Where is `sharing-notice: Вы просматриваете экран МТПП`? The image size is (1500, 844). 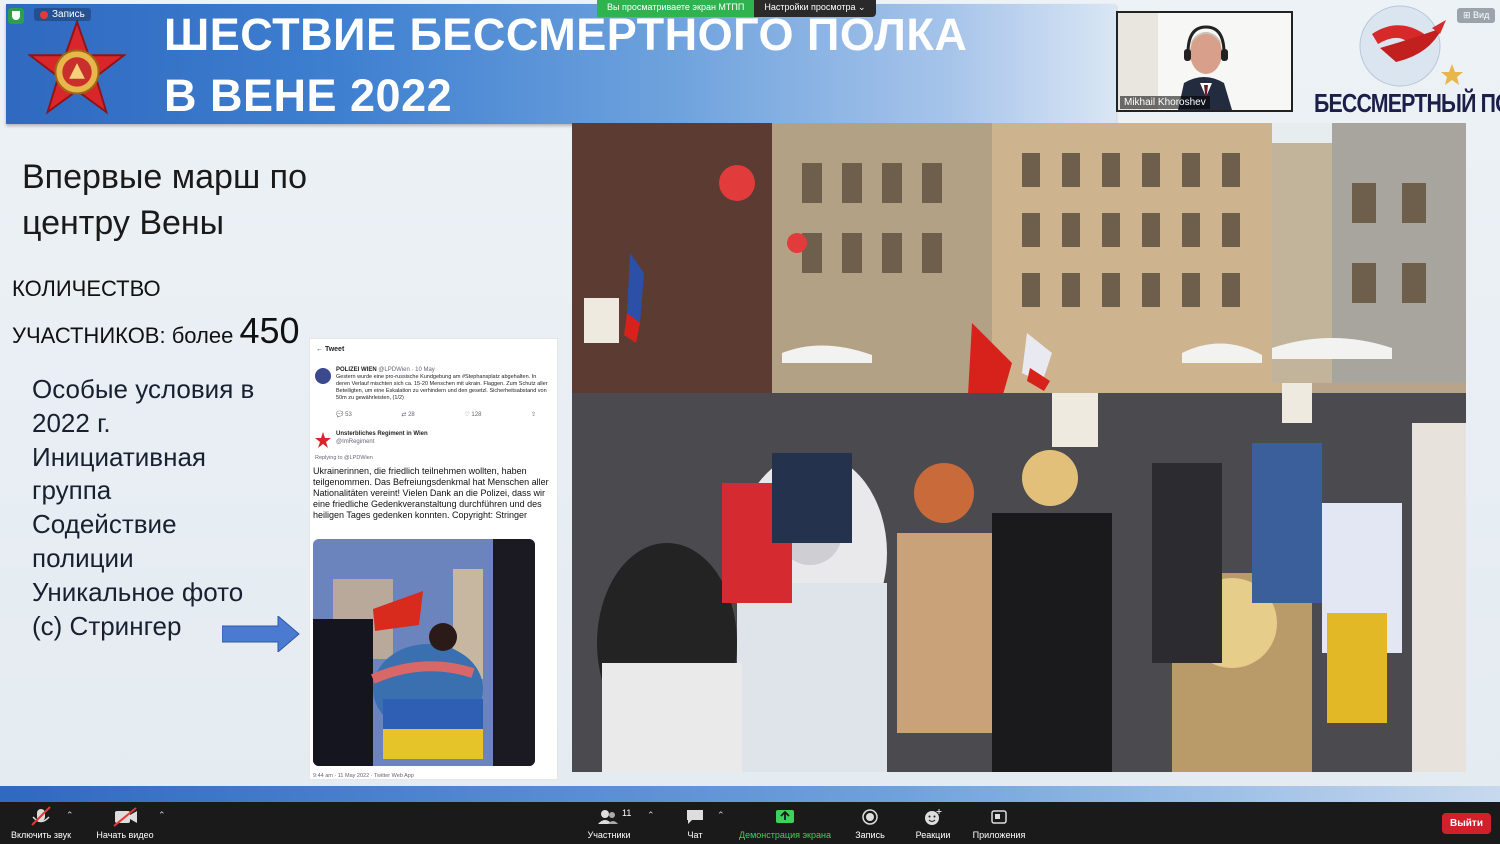
sharing-notice: Вы просматриваете экран МТПП is located at coordinates (676, 8).